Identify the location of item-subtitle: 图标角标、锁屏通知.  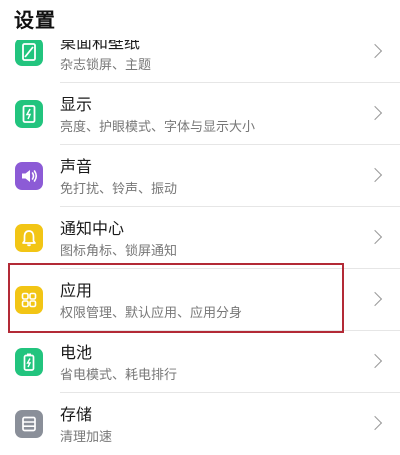
(119, 251).